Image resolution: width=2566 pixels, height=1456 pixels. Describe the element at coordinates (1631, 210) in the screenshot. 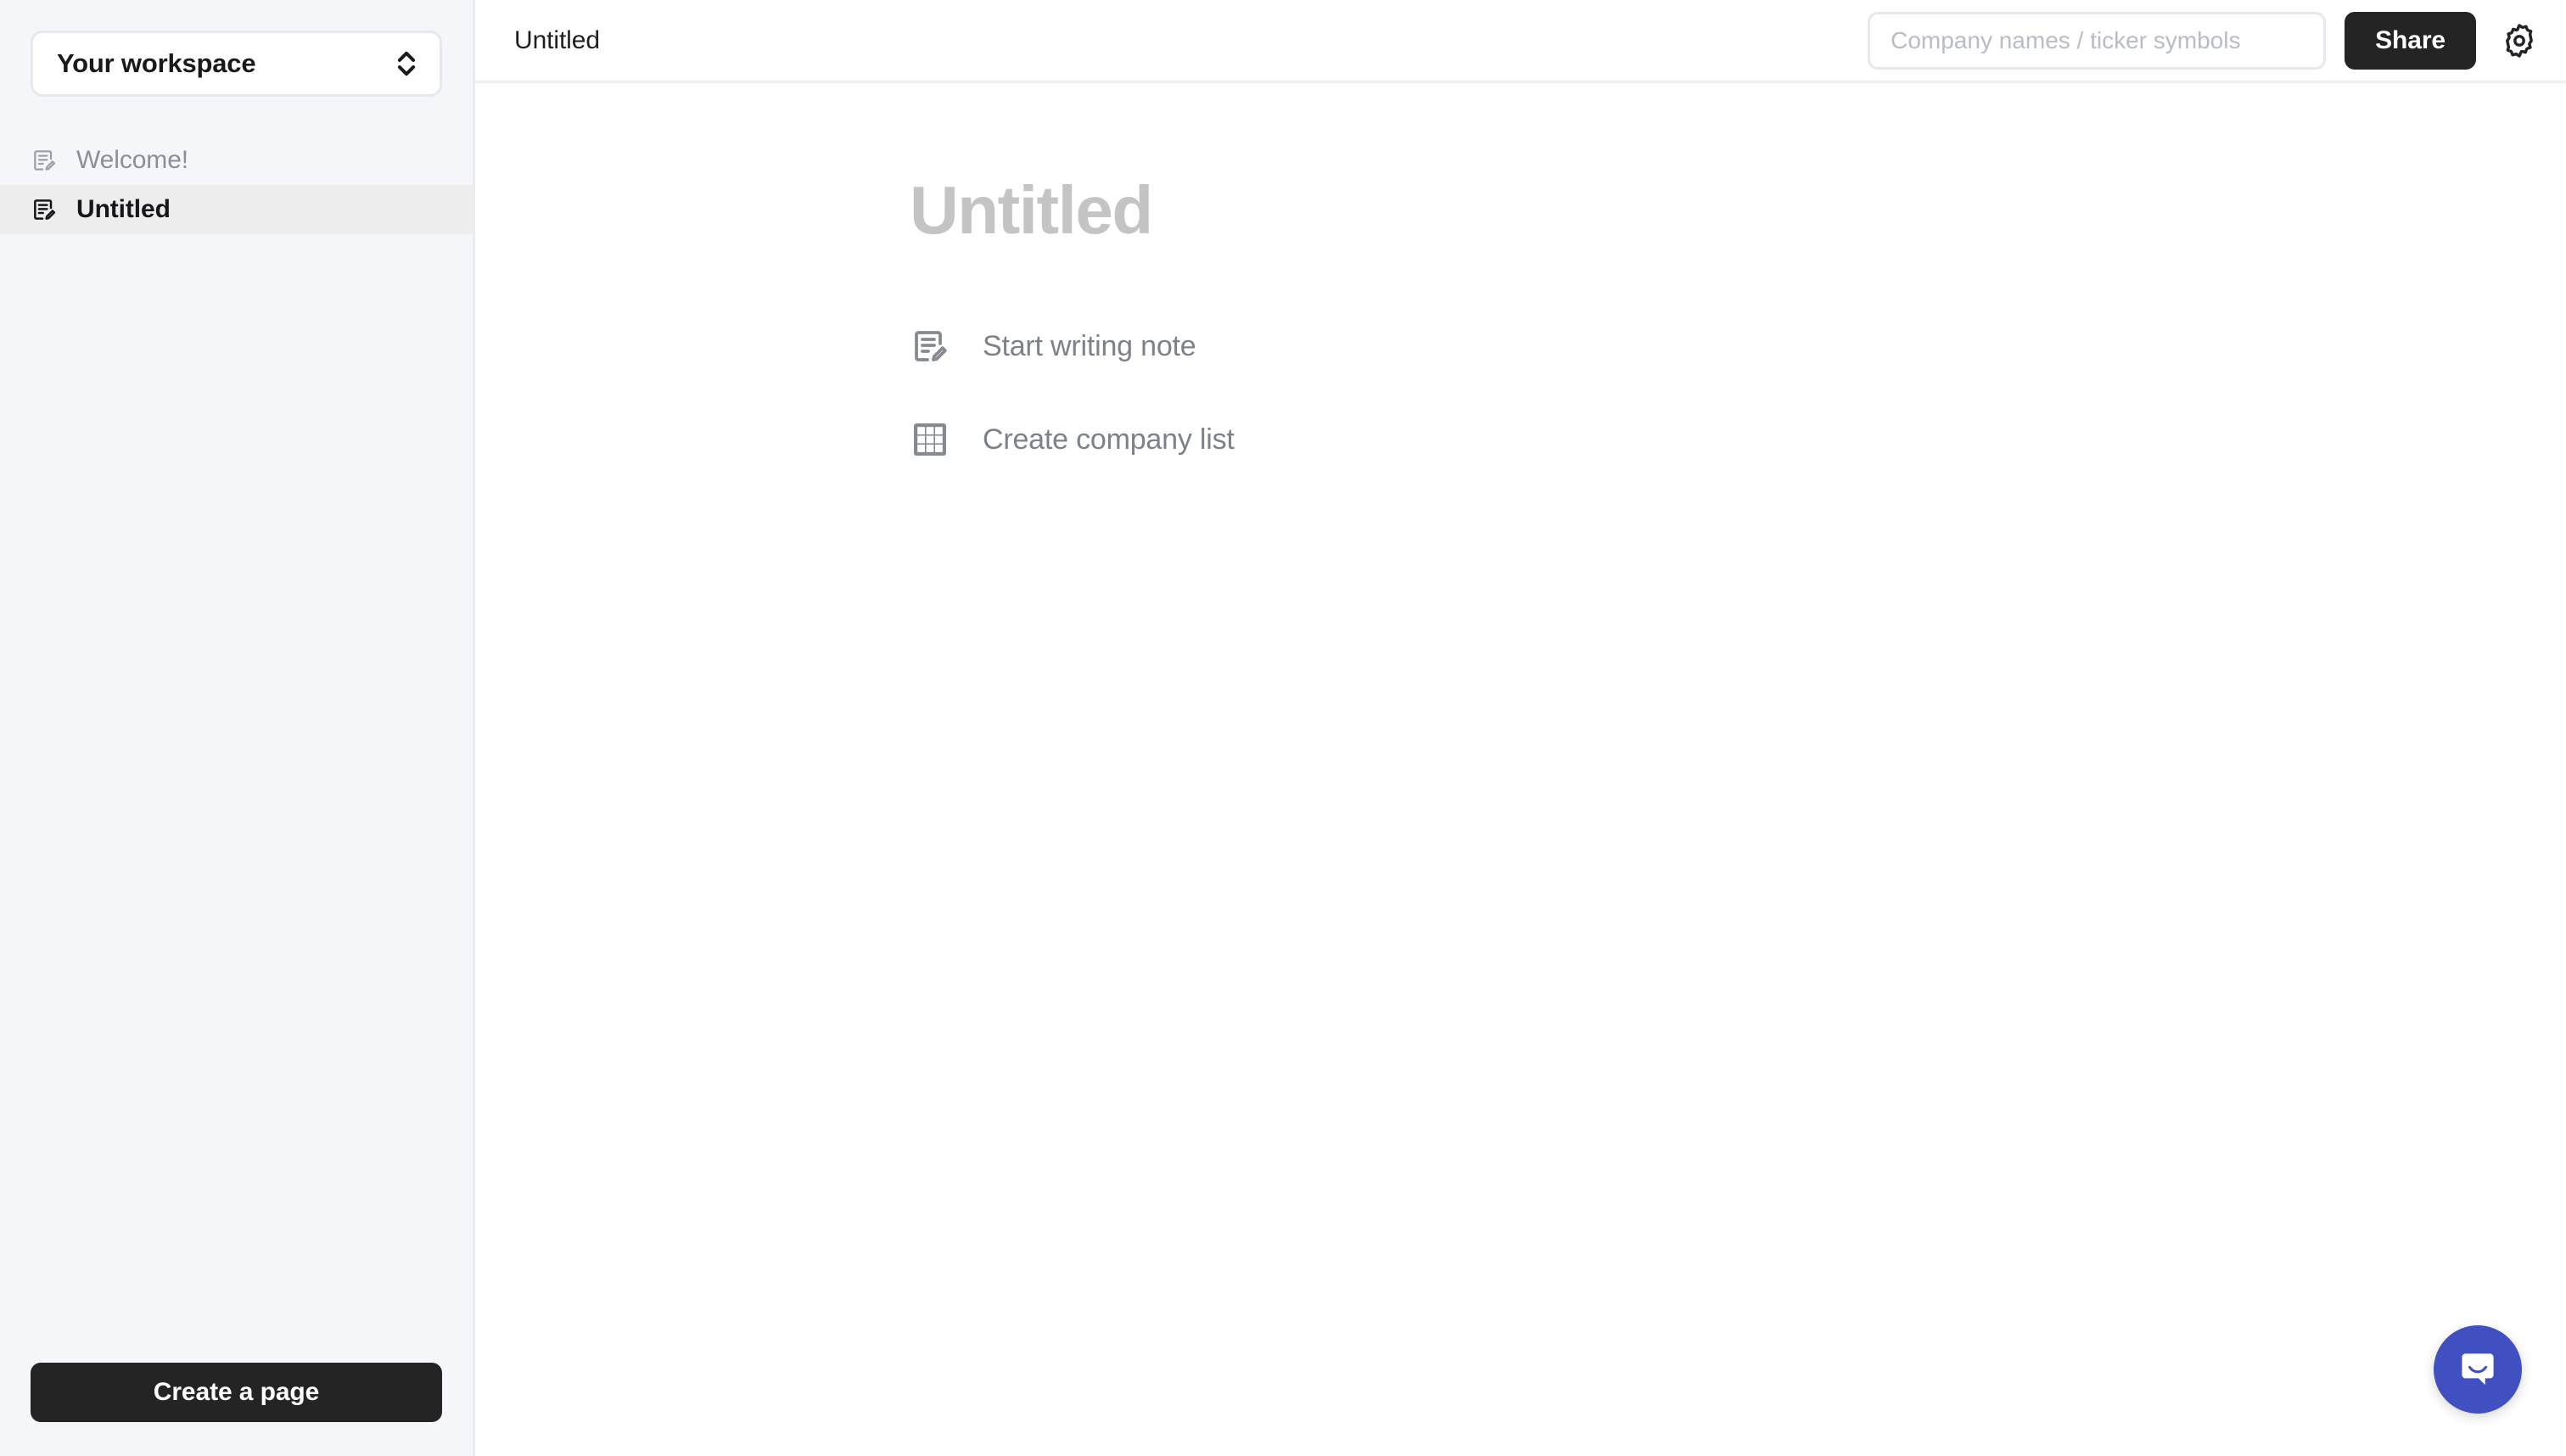

I see `page-title: Untitled` at that location.